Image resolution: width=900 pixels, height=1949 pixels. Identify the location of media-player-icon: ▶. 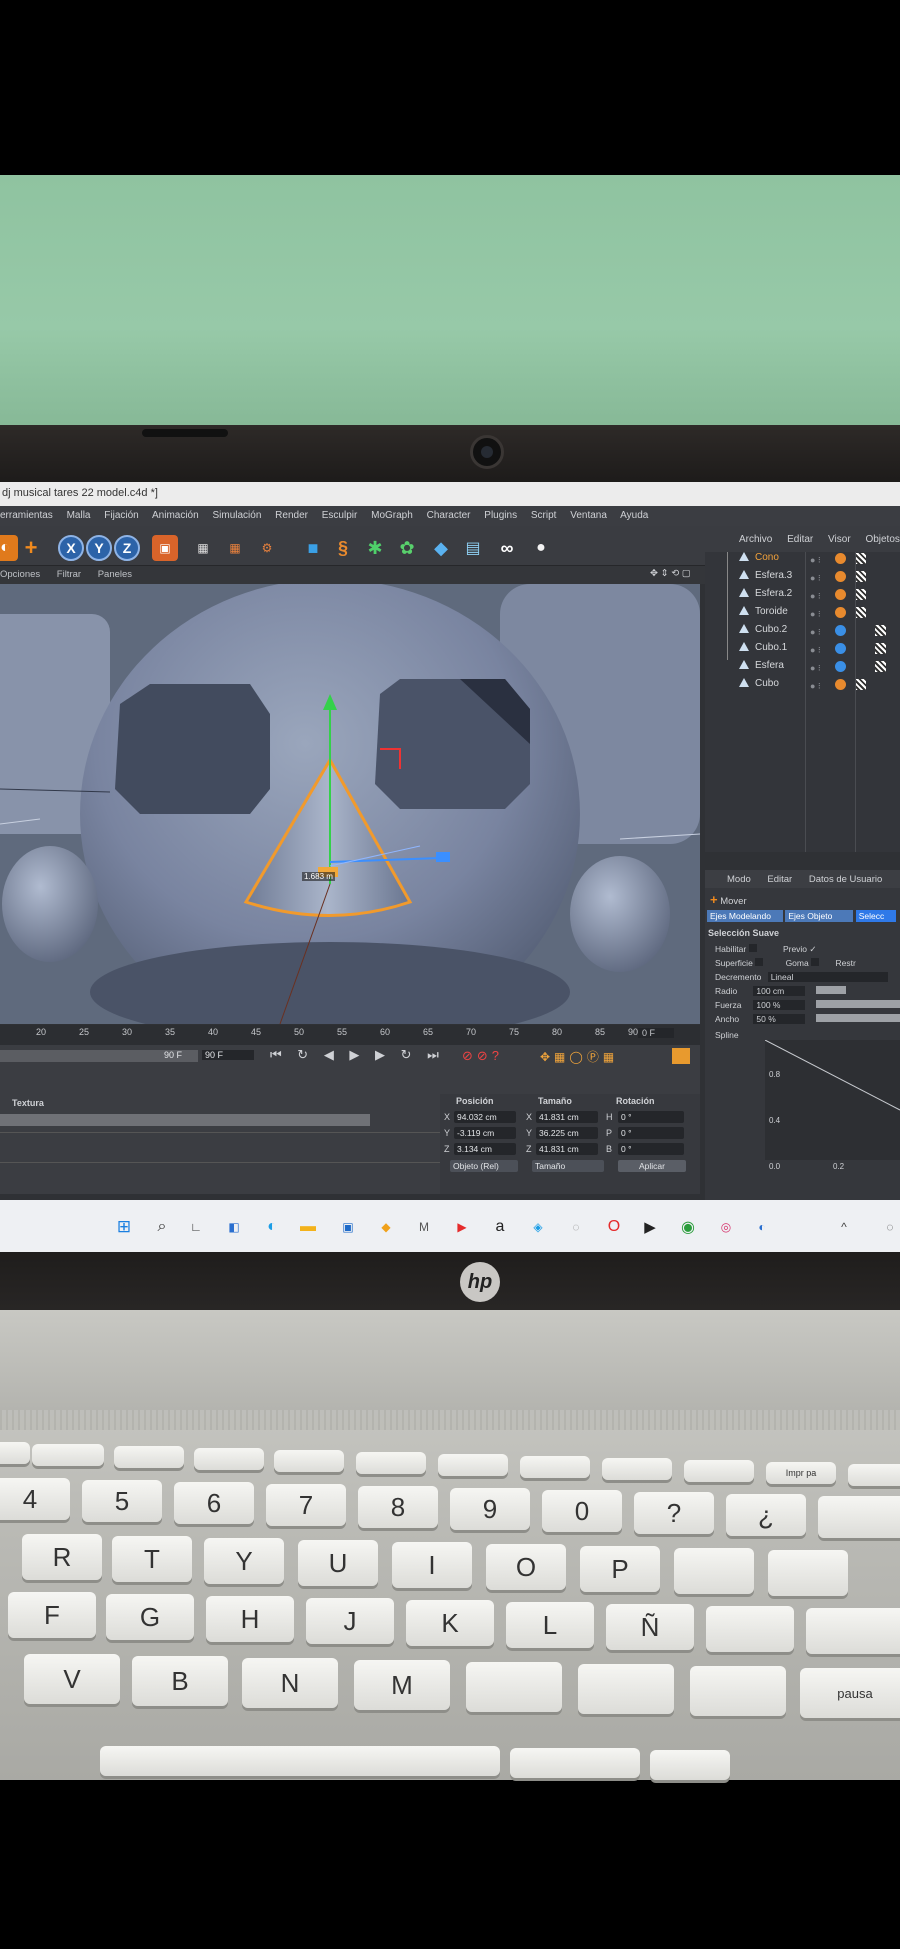
(650, 1227).